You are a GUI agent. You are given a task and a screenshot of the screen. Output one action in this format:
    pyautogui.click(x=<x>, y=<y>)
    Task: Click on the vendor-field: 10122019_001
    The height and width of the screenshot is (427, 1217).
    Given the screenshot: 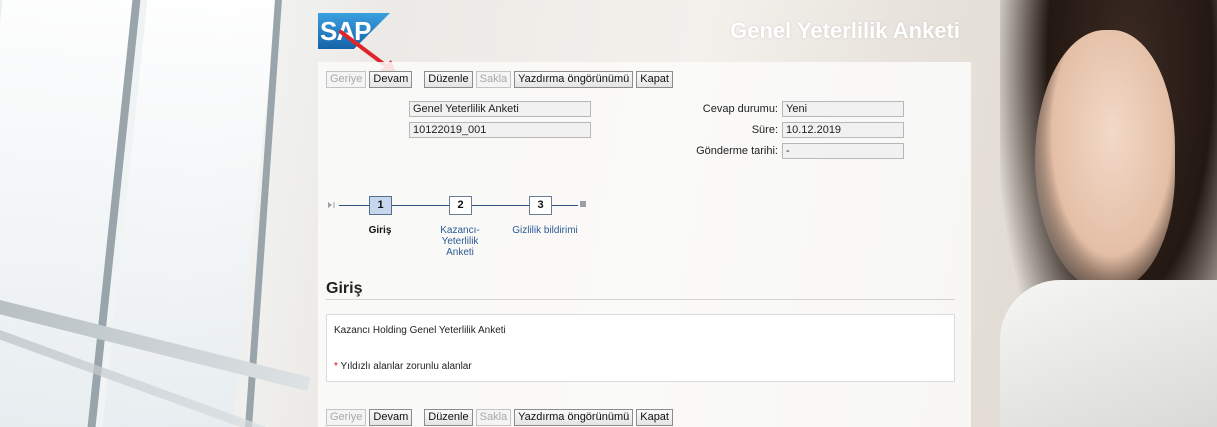 What is the action you would take?
    pyautogui.click(x=500, y=130)
    